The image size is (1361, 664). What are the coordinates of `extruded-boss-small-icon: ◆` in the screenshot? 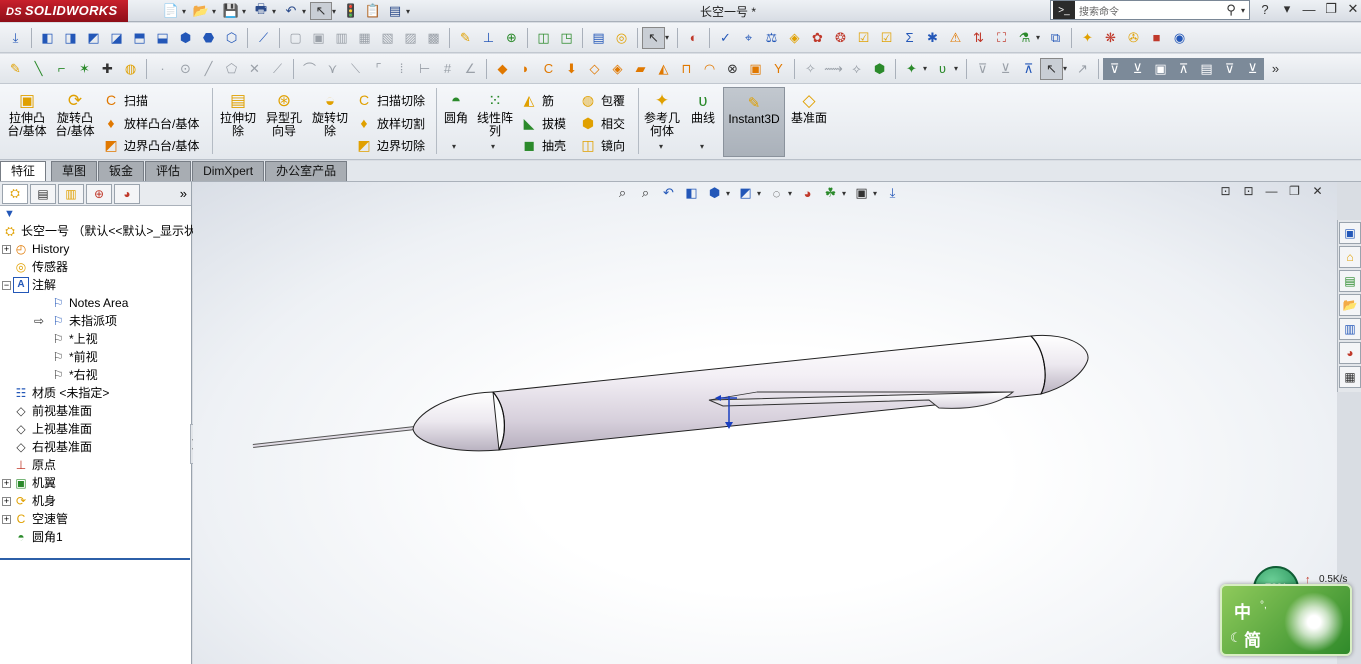 It's located at (502, 69).